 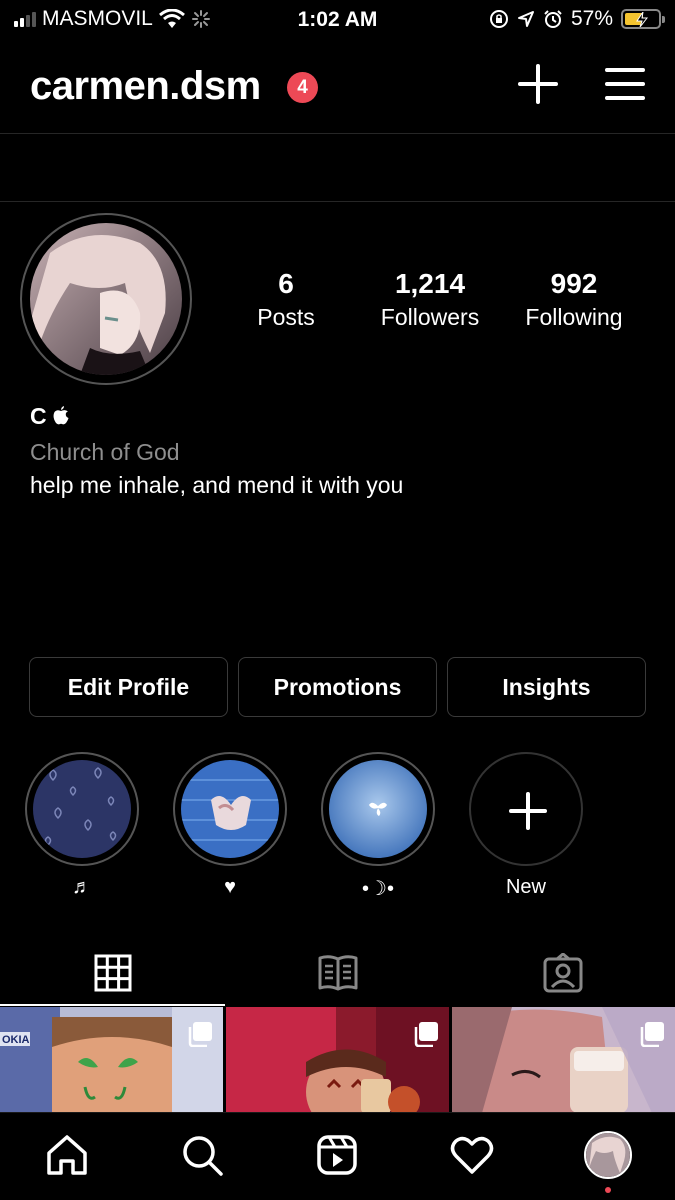 What do you see at coordinates (498, 19) in the screenshot?
I see `orientation-lock-icon` at bounding box center [498, 19].